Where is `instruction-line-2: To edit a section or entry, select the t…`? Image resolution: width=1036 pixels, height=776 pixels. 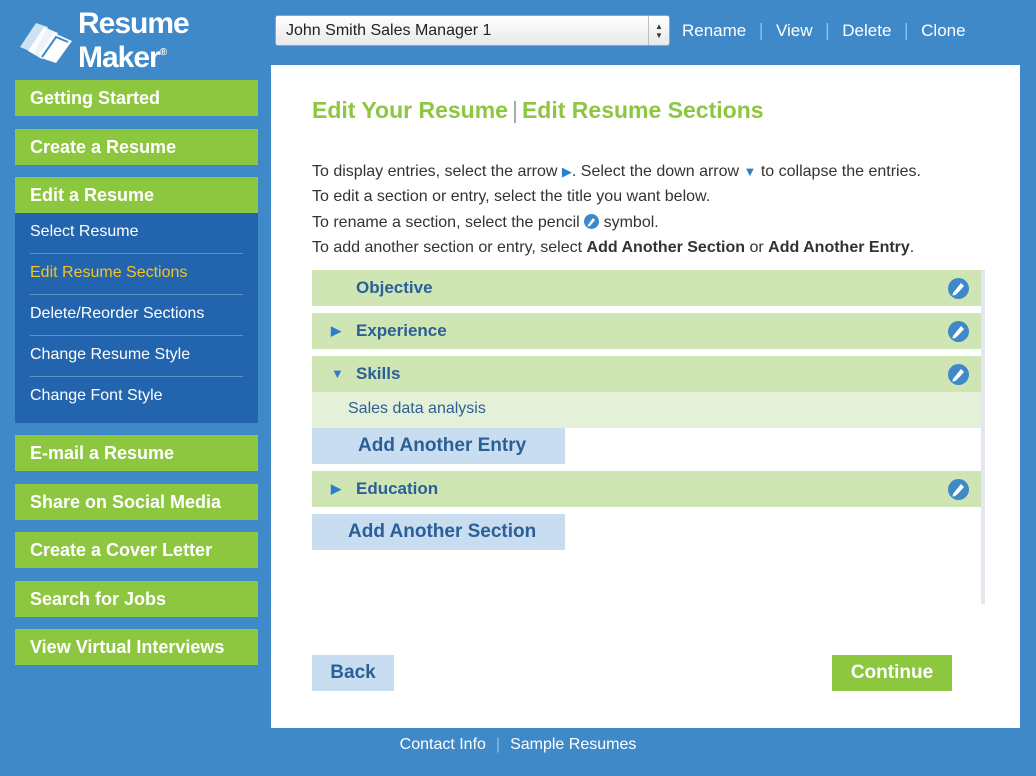
instruction-line-2: To edit a section or entry, select the t… is located at coordinates (511, 197).